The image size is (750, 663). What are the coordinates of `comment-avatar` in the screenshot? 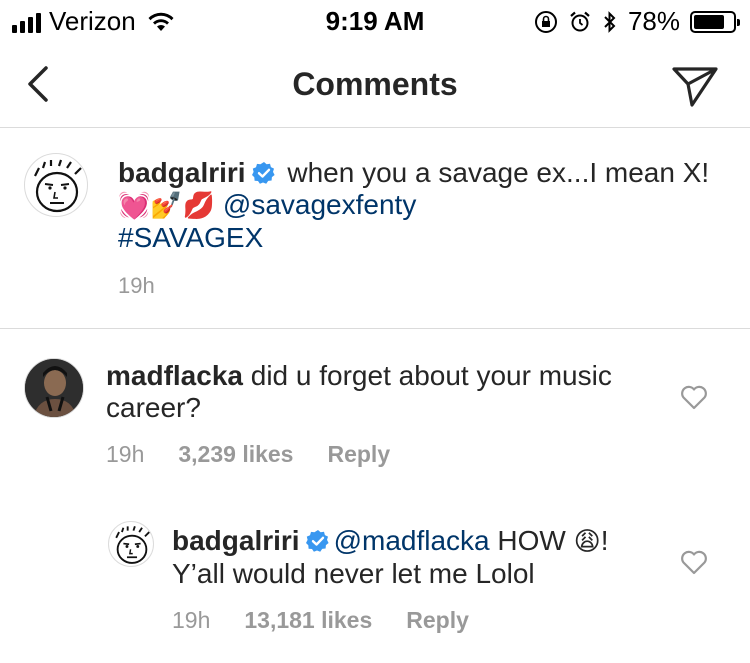 It's located at (54, 388).